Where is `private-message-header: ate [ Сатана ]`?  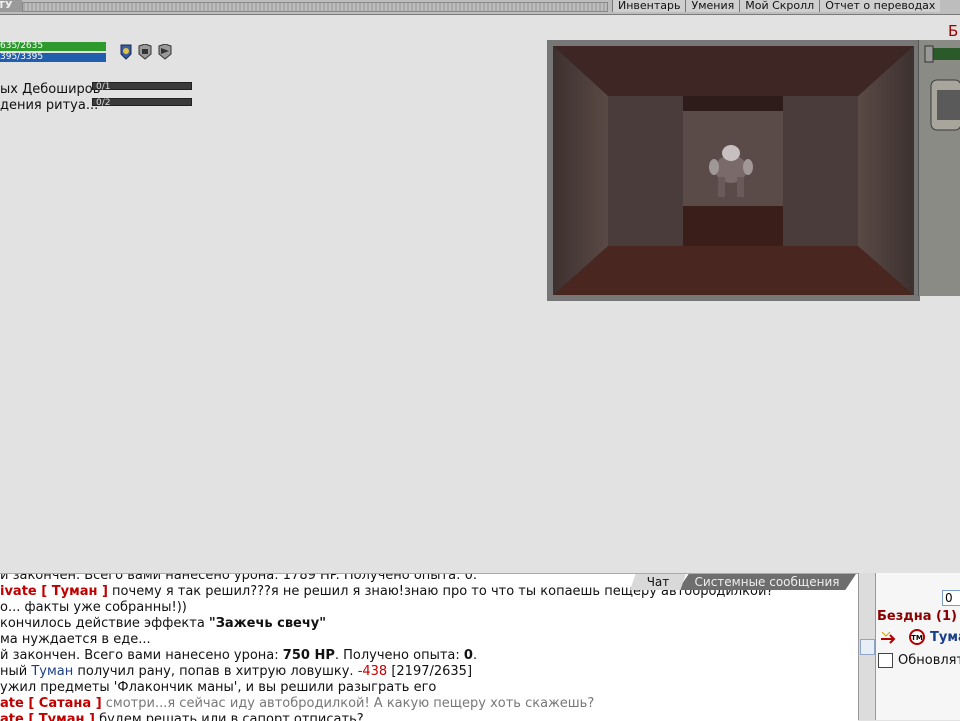
private-message-header: ate [ Сатана ] is located at coordinates (51, 703).